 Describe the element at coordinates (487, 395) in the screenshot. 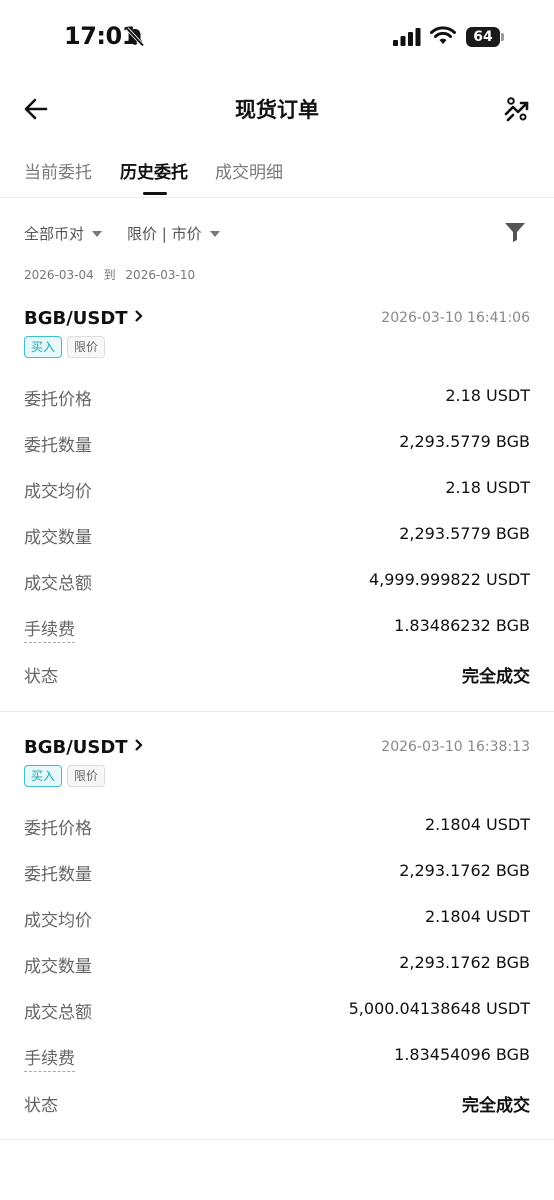

I see `order-price-value: 2.18 USDT` at that location.